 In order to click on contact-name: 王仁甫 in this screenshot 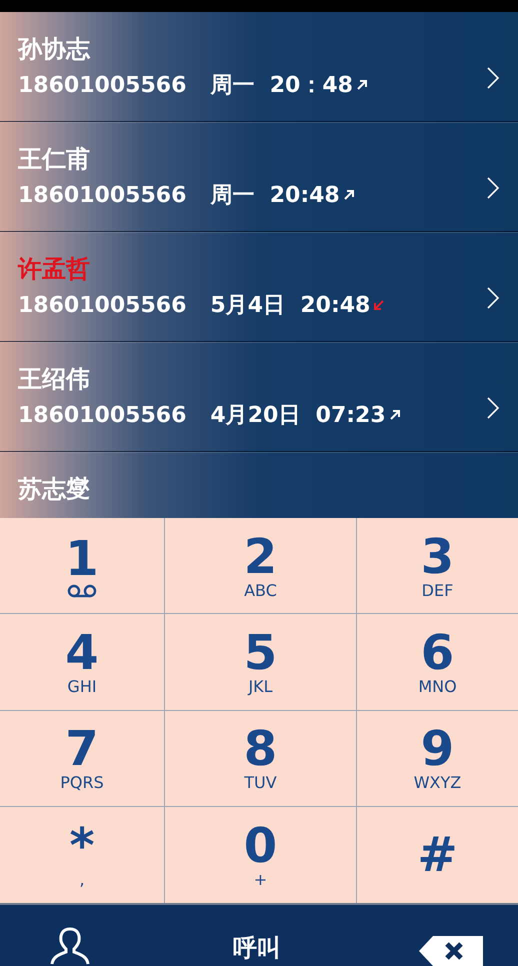, I will do `click(54, 159)`.